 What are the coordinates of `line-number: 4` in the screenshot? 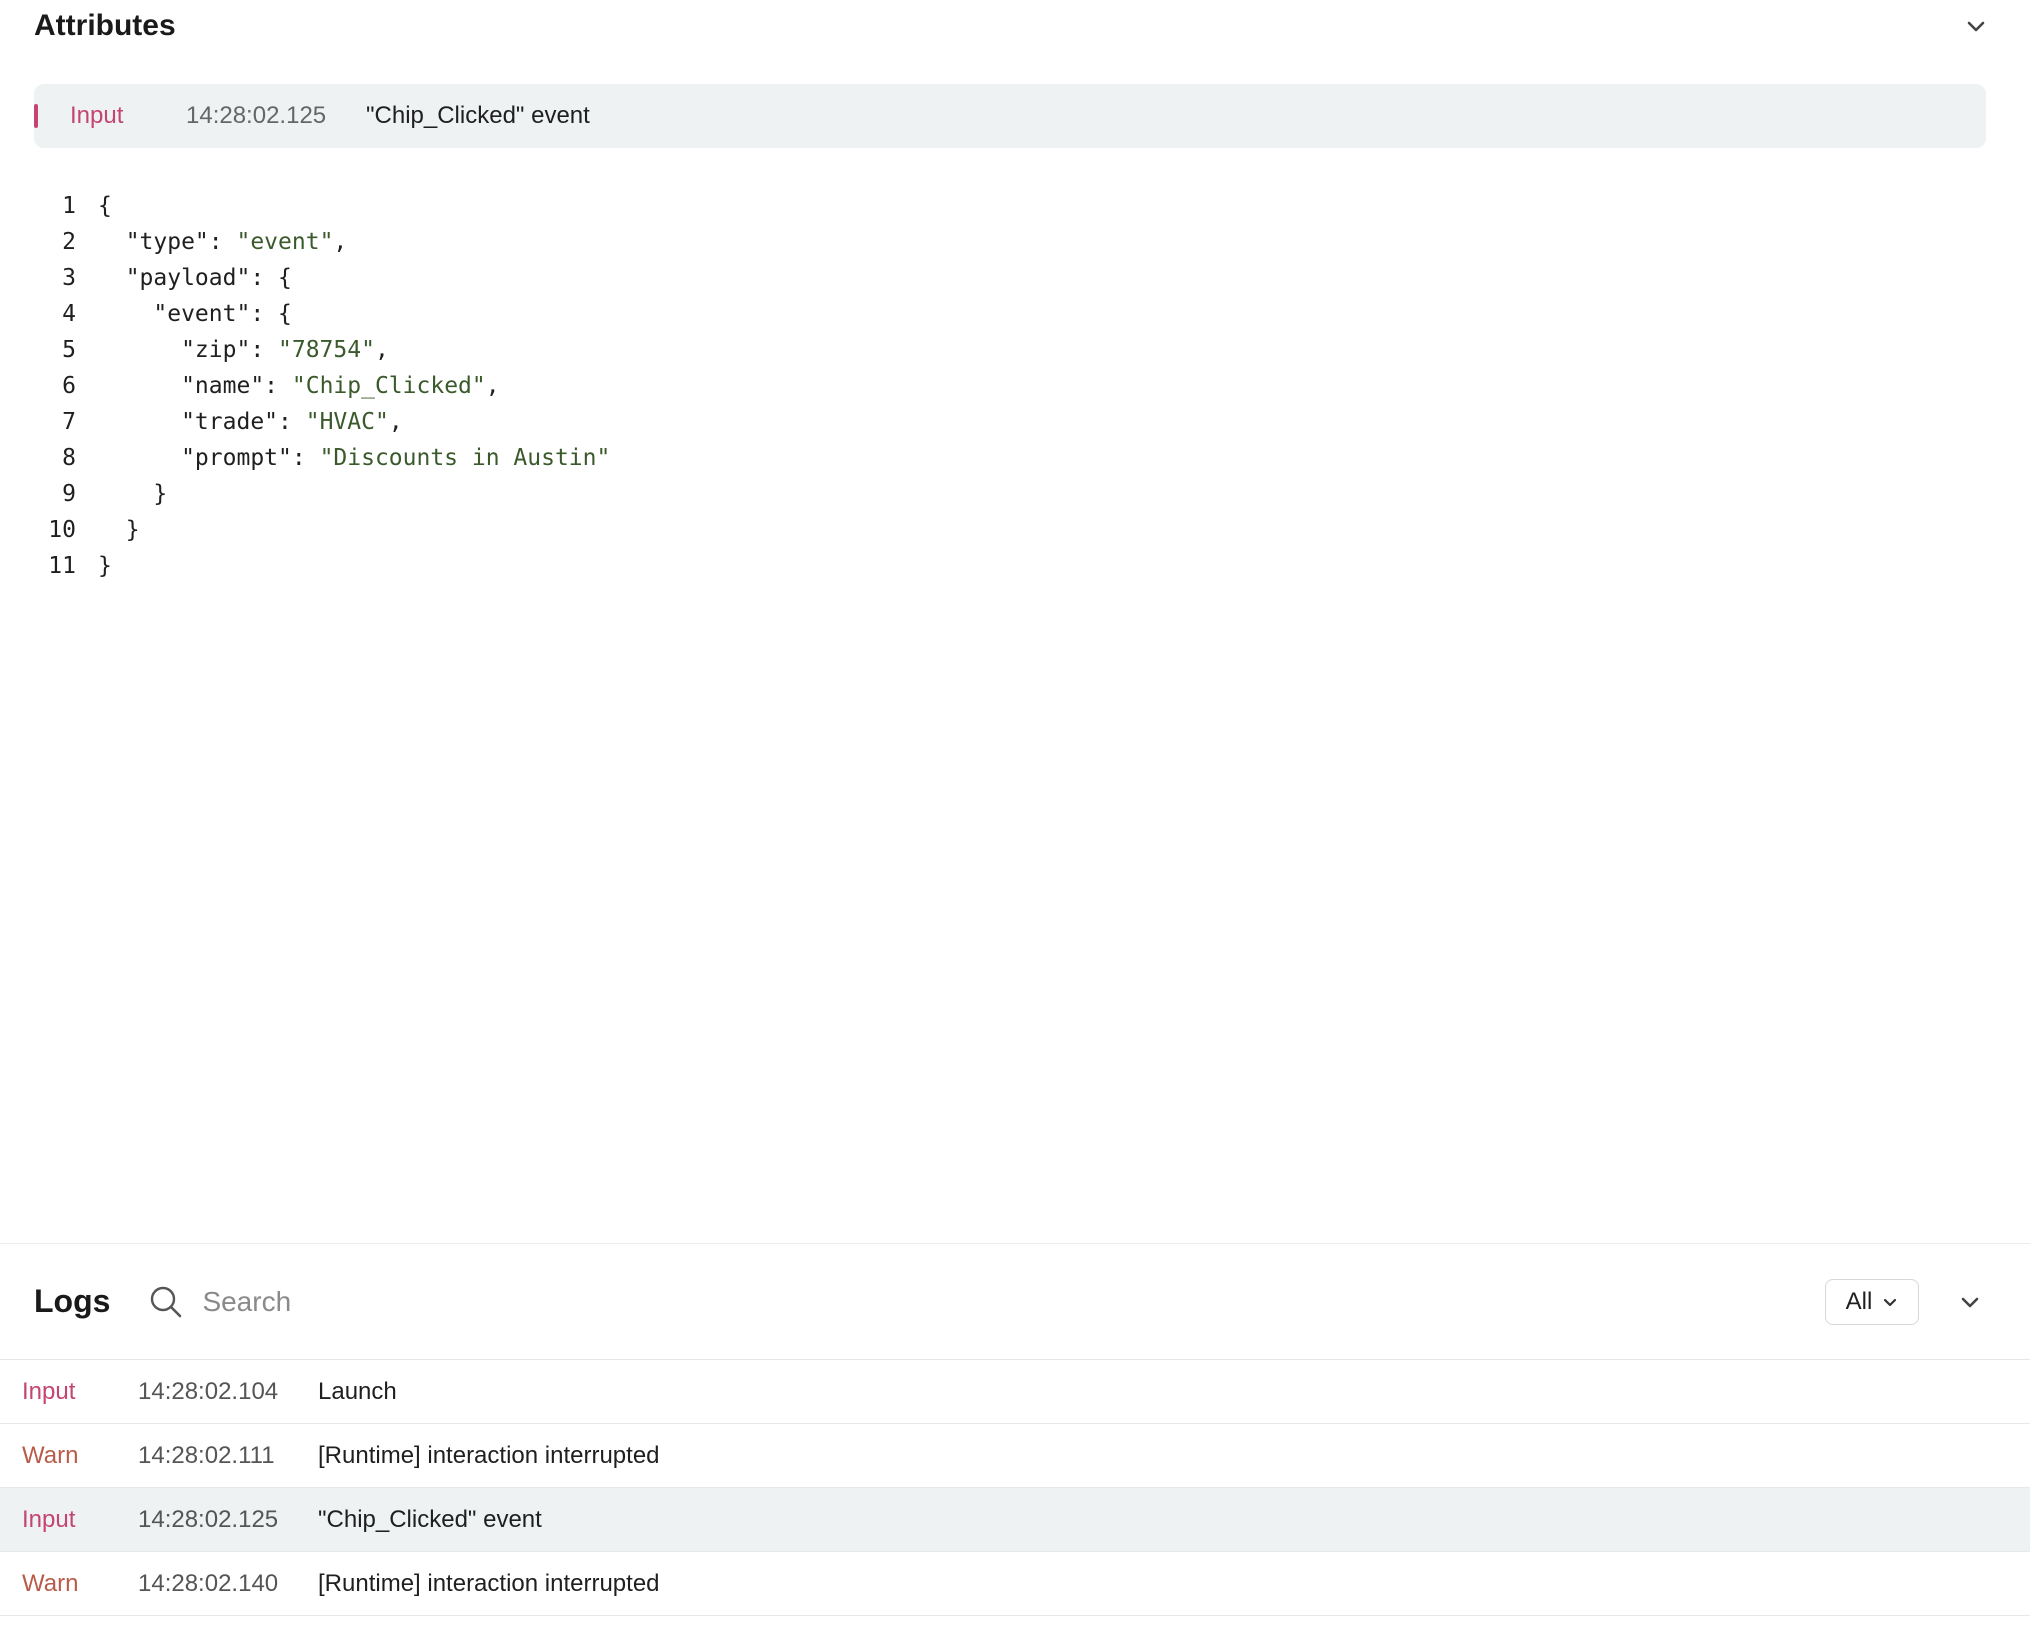 It's located at (69, 314).